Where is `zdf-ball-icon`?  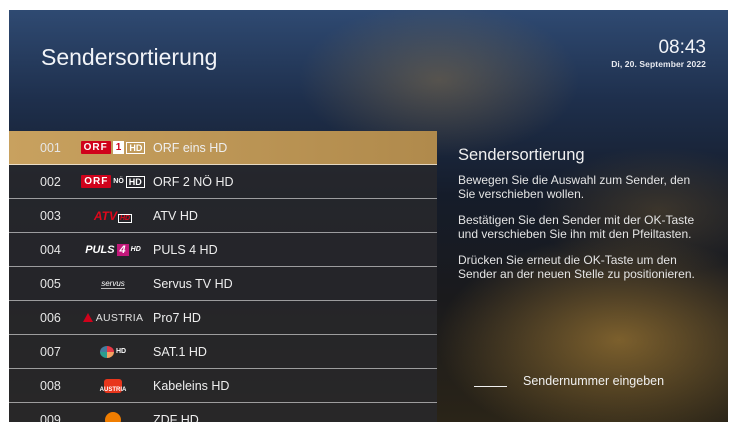
zdf-ball-icon is located at coordinates (113, 416).